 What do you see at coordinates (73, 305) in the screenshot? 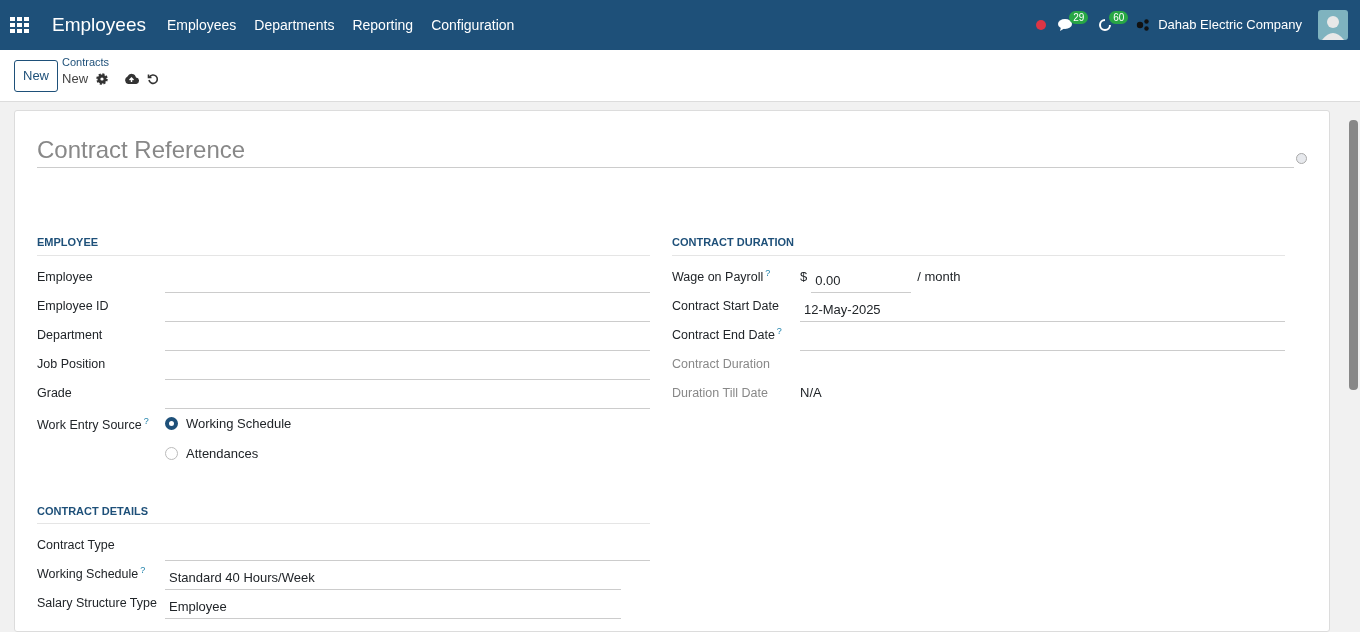
I see `field-label: Employee ID` at bounding box center [73, 305].